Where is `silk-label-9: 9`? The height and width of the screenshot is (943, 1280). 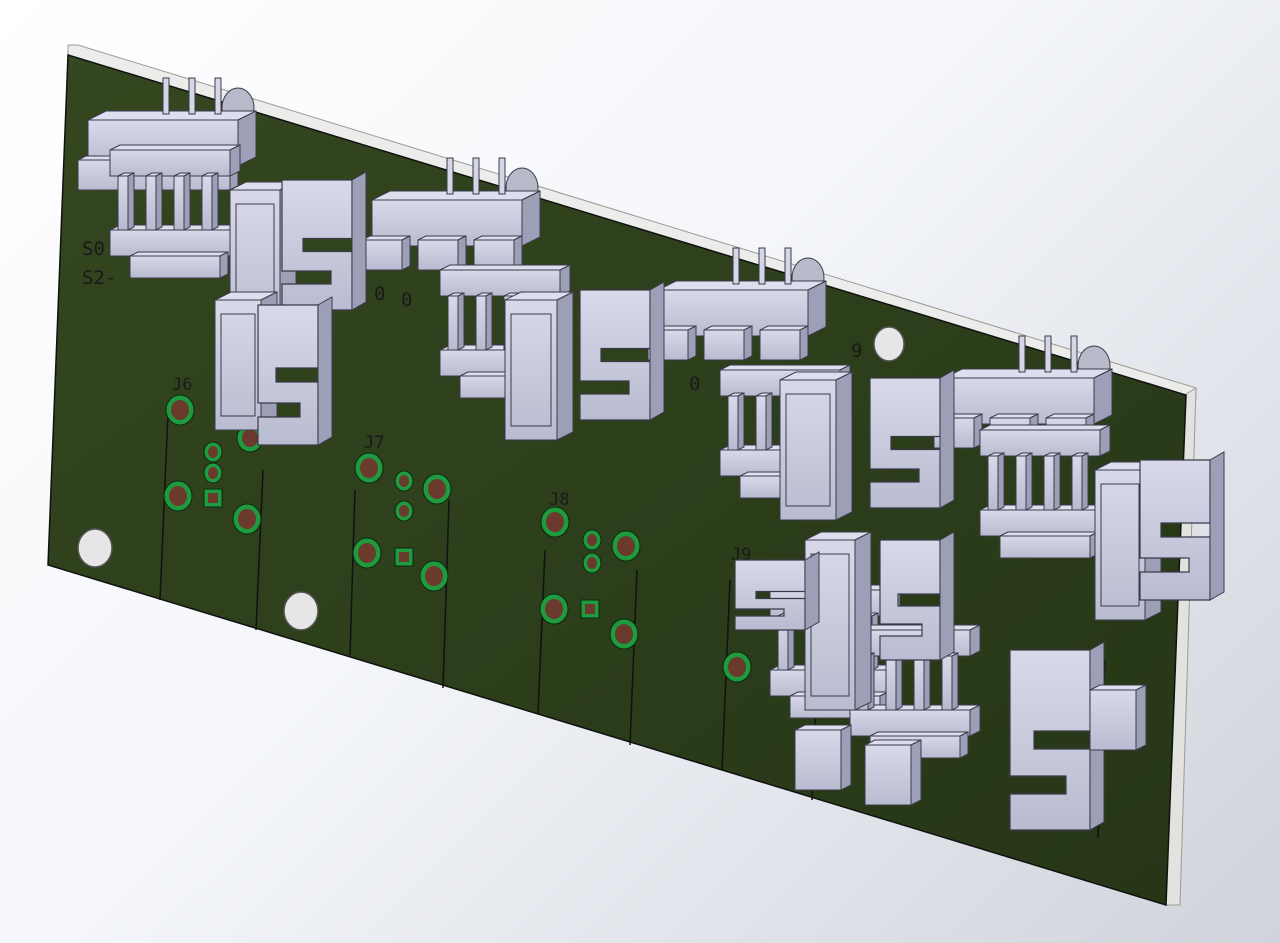
silk-label-9: 9 is located at coordinates (856, 351).